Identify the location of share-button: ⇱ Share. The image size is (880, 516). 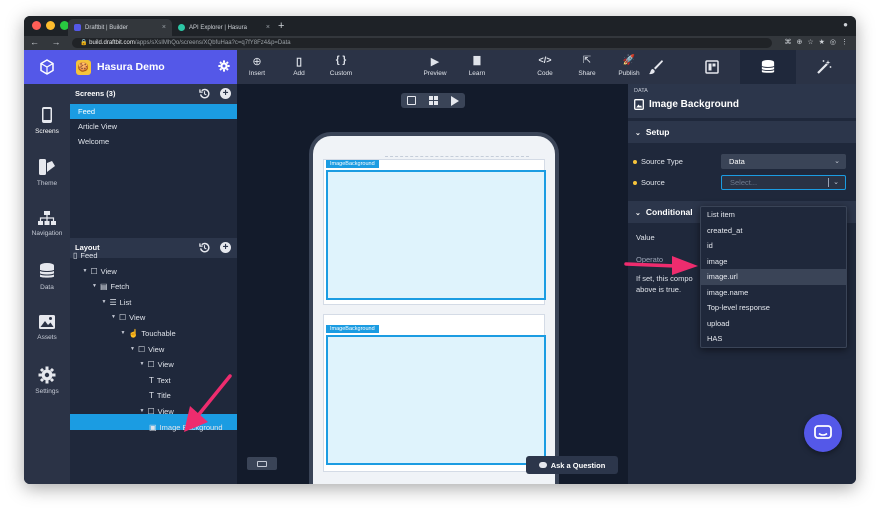
(587, 67).